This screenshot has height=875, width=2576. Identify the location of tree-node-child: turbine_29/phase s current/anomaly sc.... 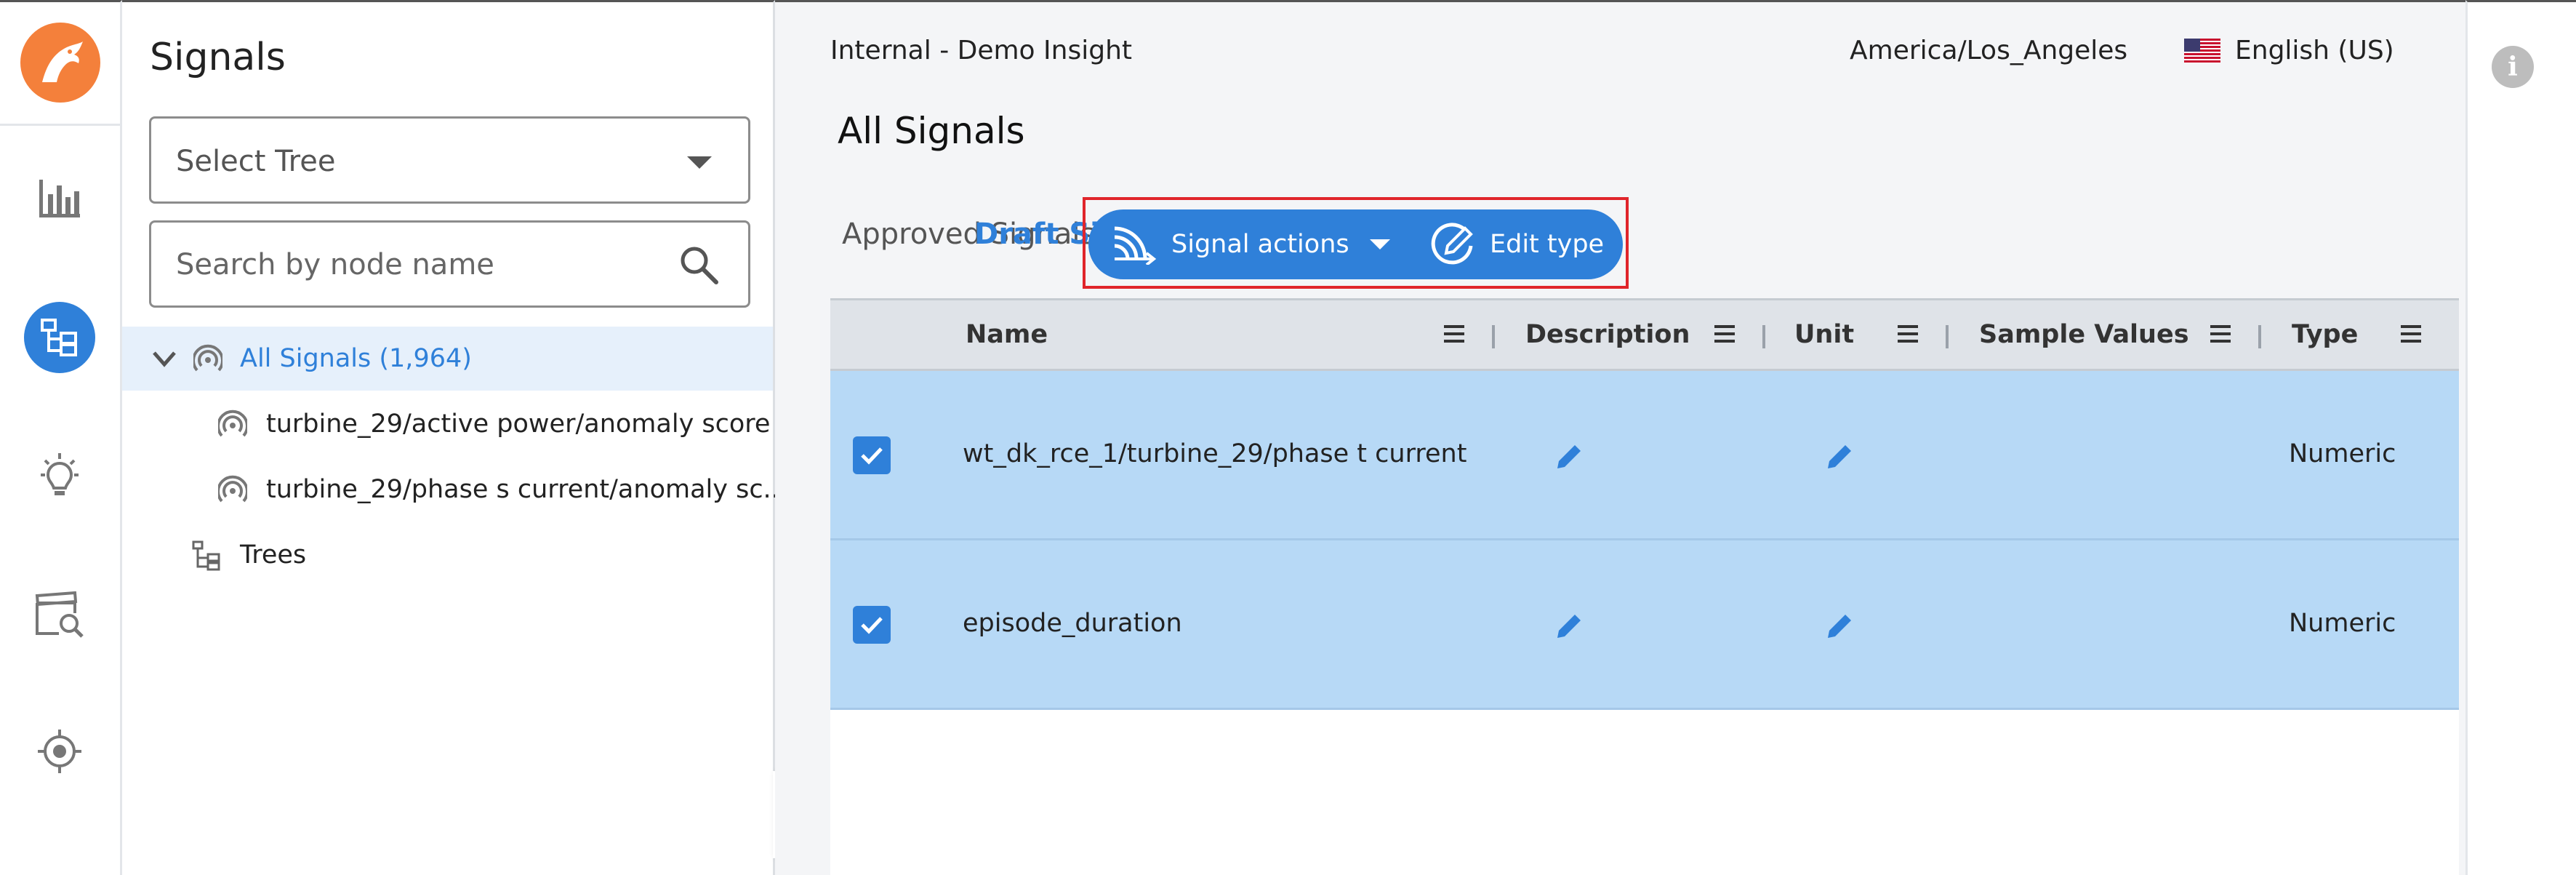
(454, 490).